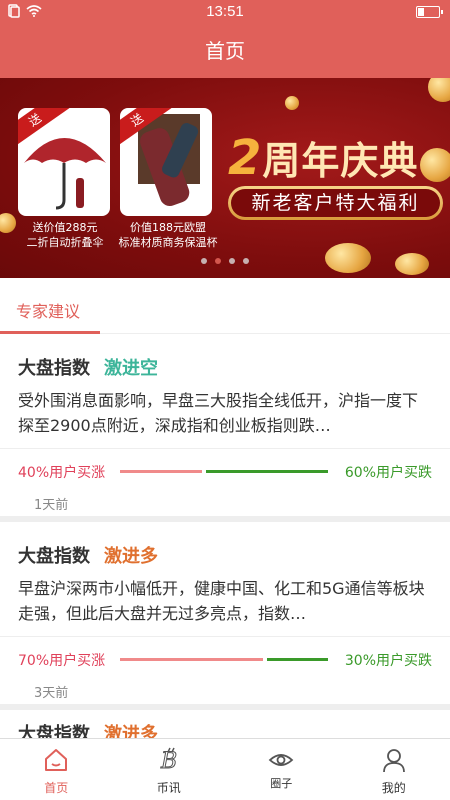  I want to click on tab-home: 首页, so click(56, 769).